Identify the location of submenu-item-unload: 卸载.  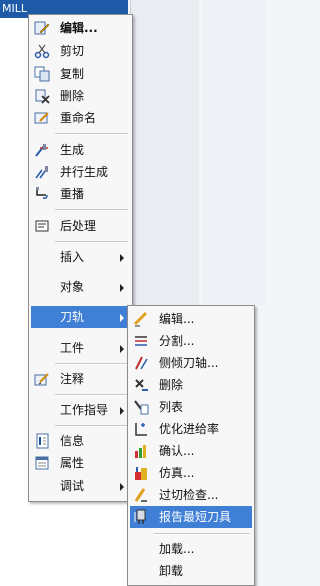
(191, 571).